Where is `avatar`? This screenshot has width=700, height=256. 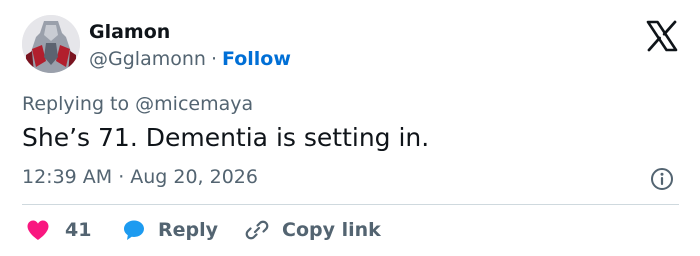
avatar is located at coordinates (51, 44).